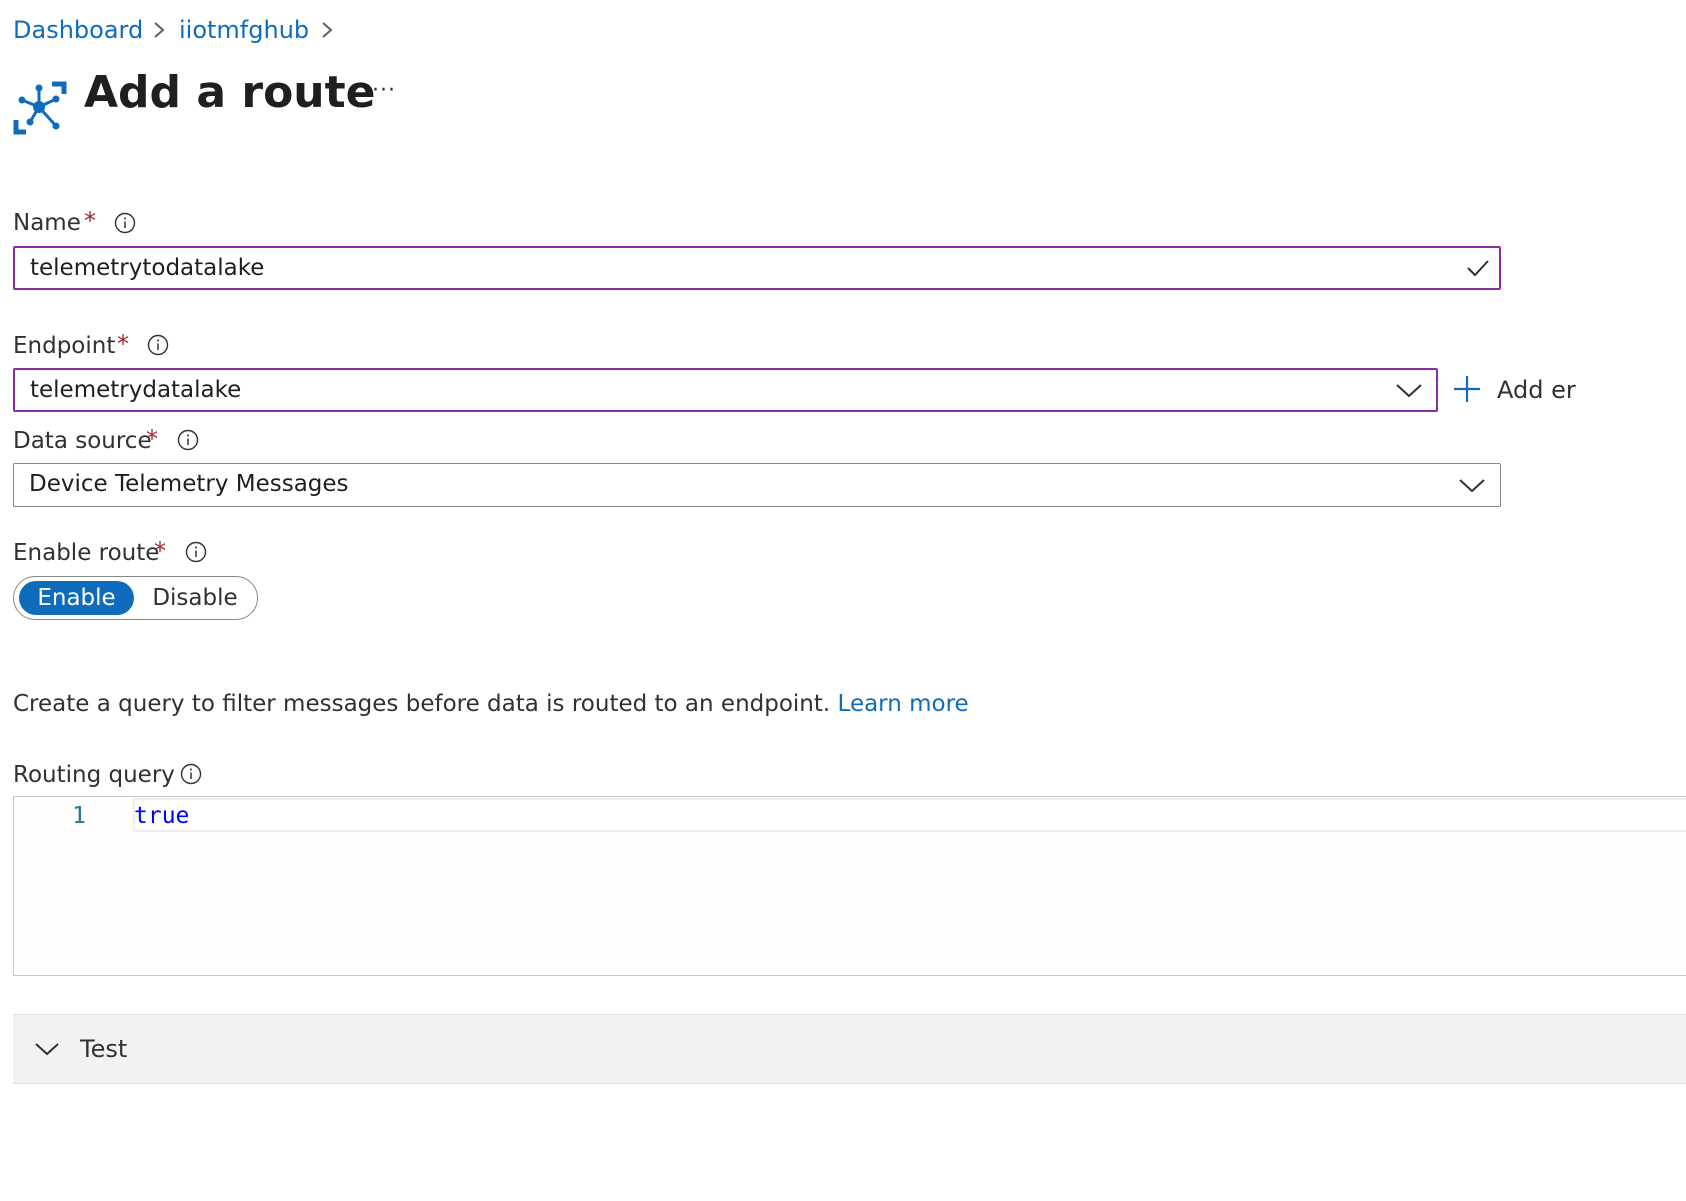 The height and width of the screenshot is (1201, 1686). What do you see at coordinates (86, 553) in the screenshot?
I see `enable-route-label: Enable route` at bounding box center [86, 553].